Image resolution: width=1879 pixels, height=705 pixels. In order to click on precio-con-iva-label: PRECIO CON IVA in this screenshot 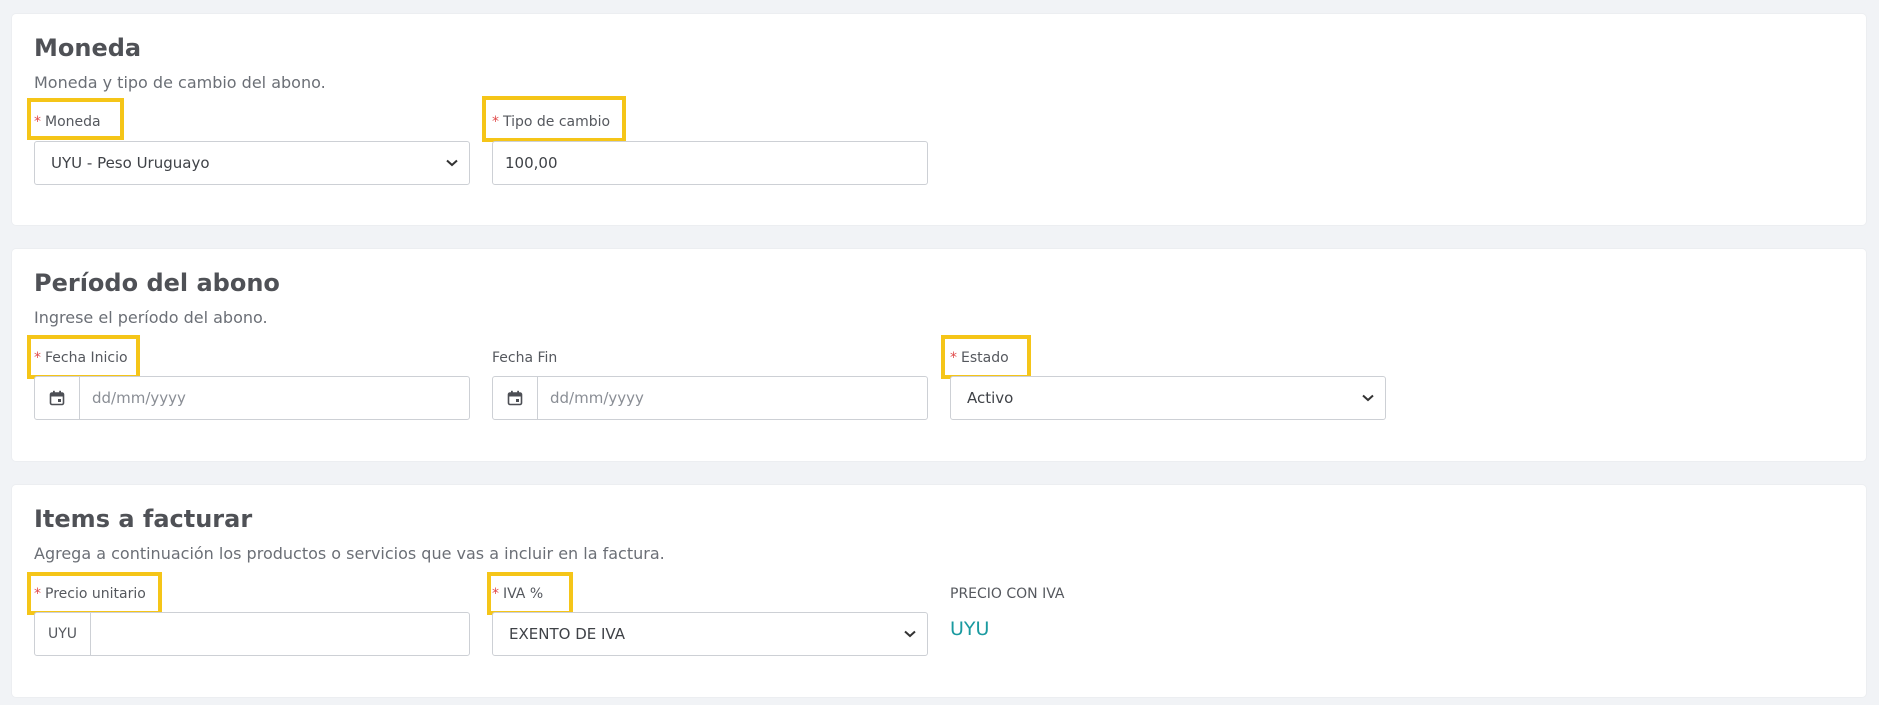, I will do `click(1007, 594)`.